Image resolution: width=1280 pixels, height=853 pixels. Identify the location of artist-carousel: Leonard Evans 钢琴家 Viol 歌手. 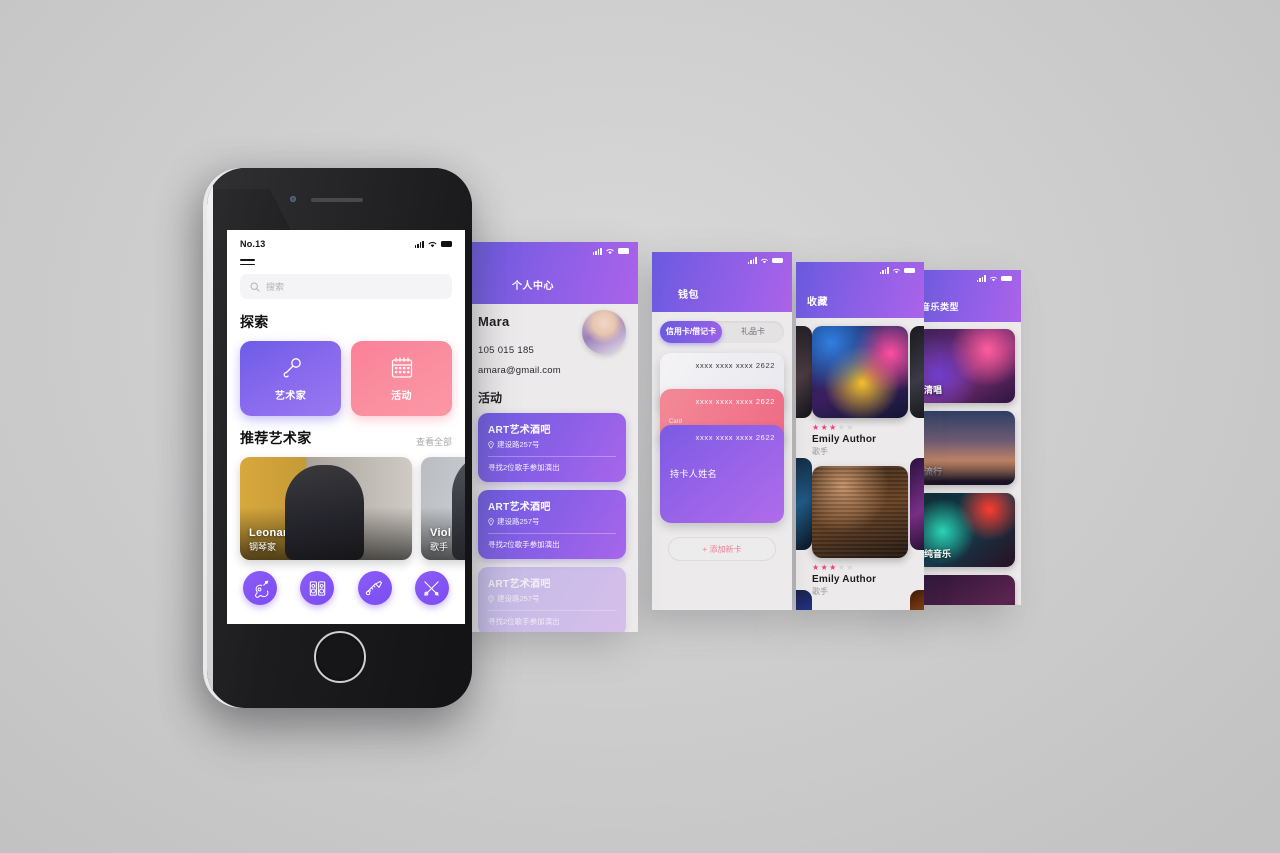
(352, 509).